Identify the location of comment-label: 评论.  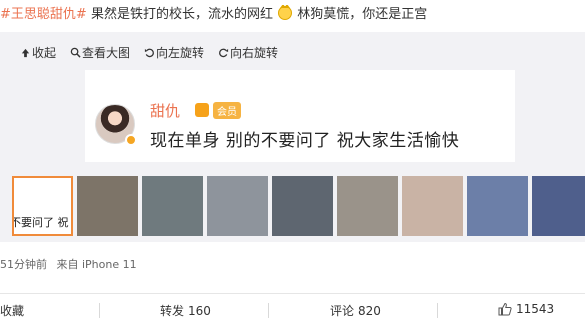
(342, 311).